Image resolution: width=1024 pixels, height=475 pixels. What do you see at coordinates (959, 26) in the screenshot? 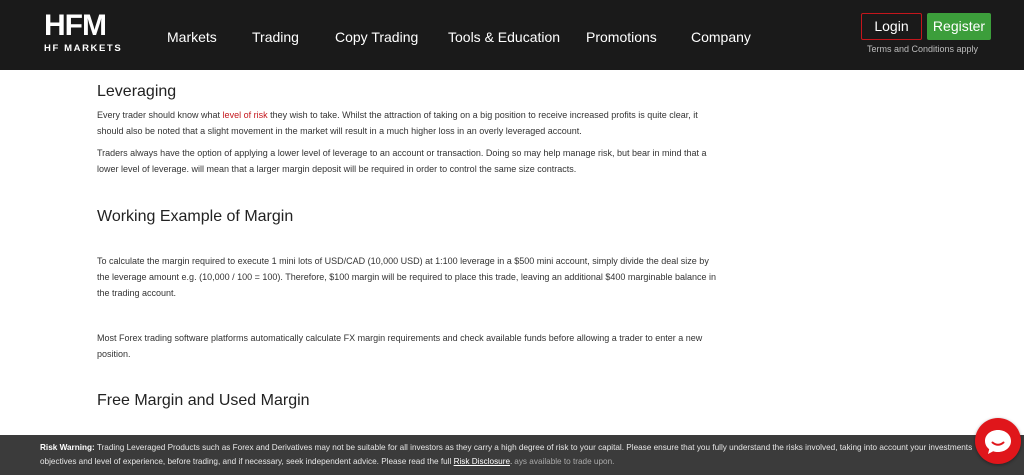
I see `register-button: Register` at bounding box center [959, 26].